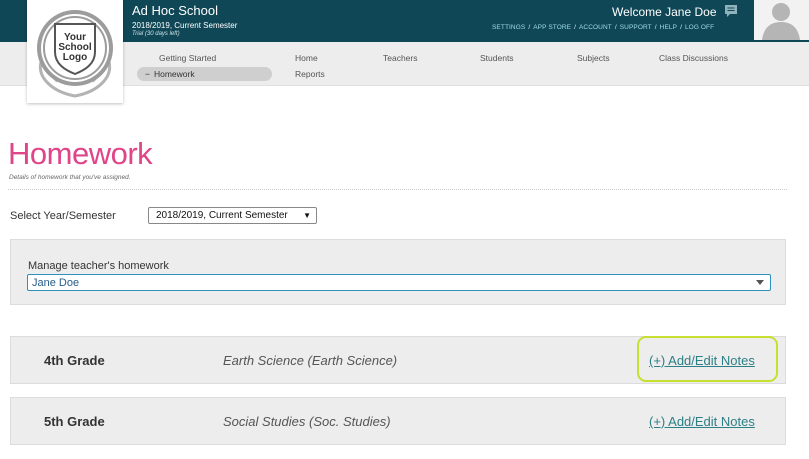 The height and width of the screenshot is (459, 809). Describe the element at coordinates (174, 74) in the screenshot. I see `nav-homework-label: Homework` at that location.